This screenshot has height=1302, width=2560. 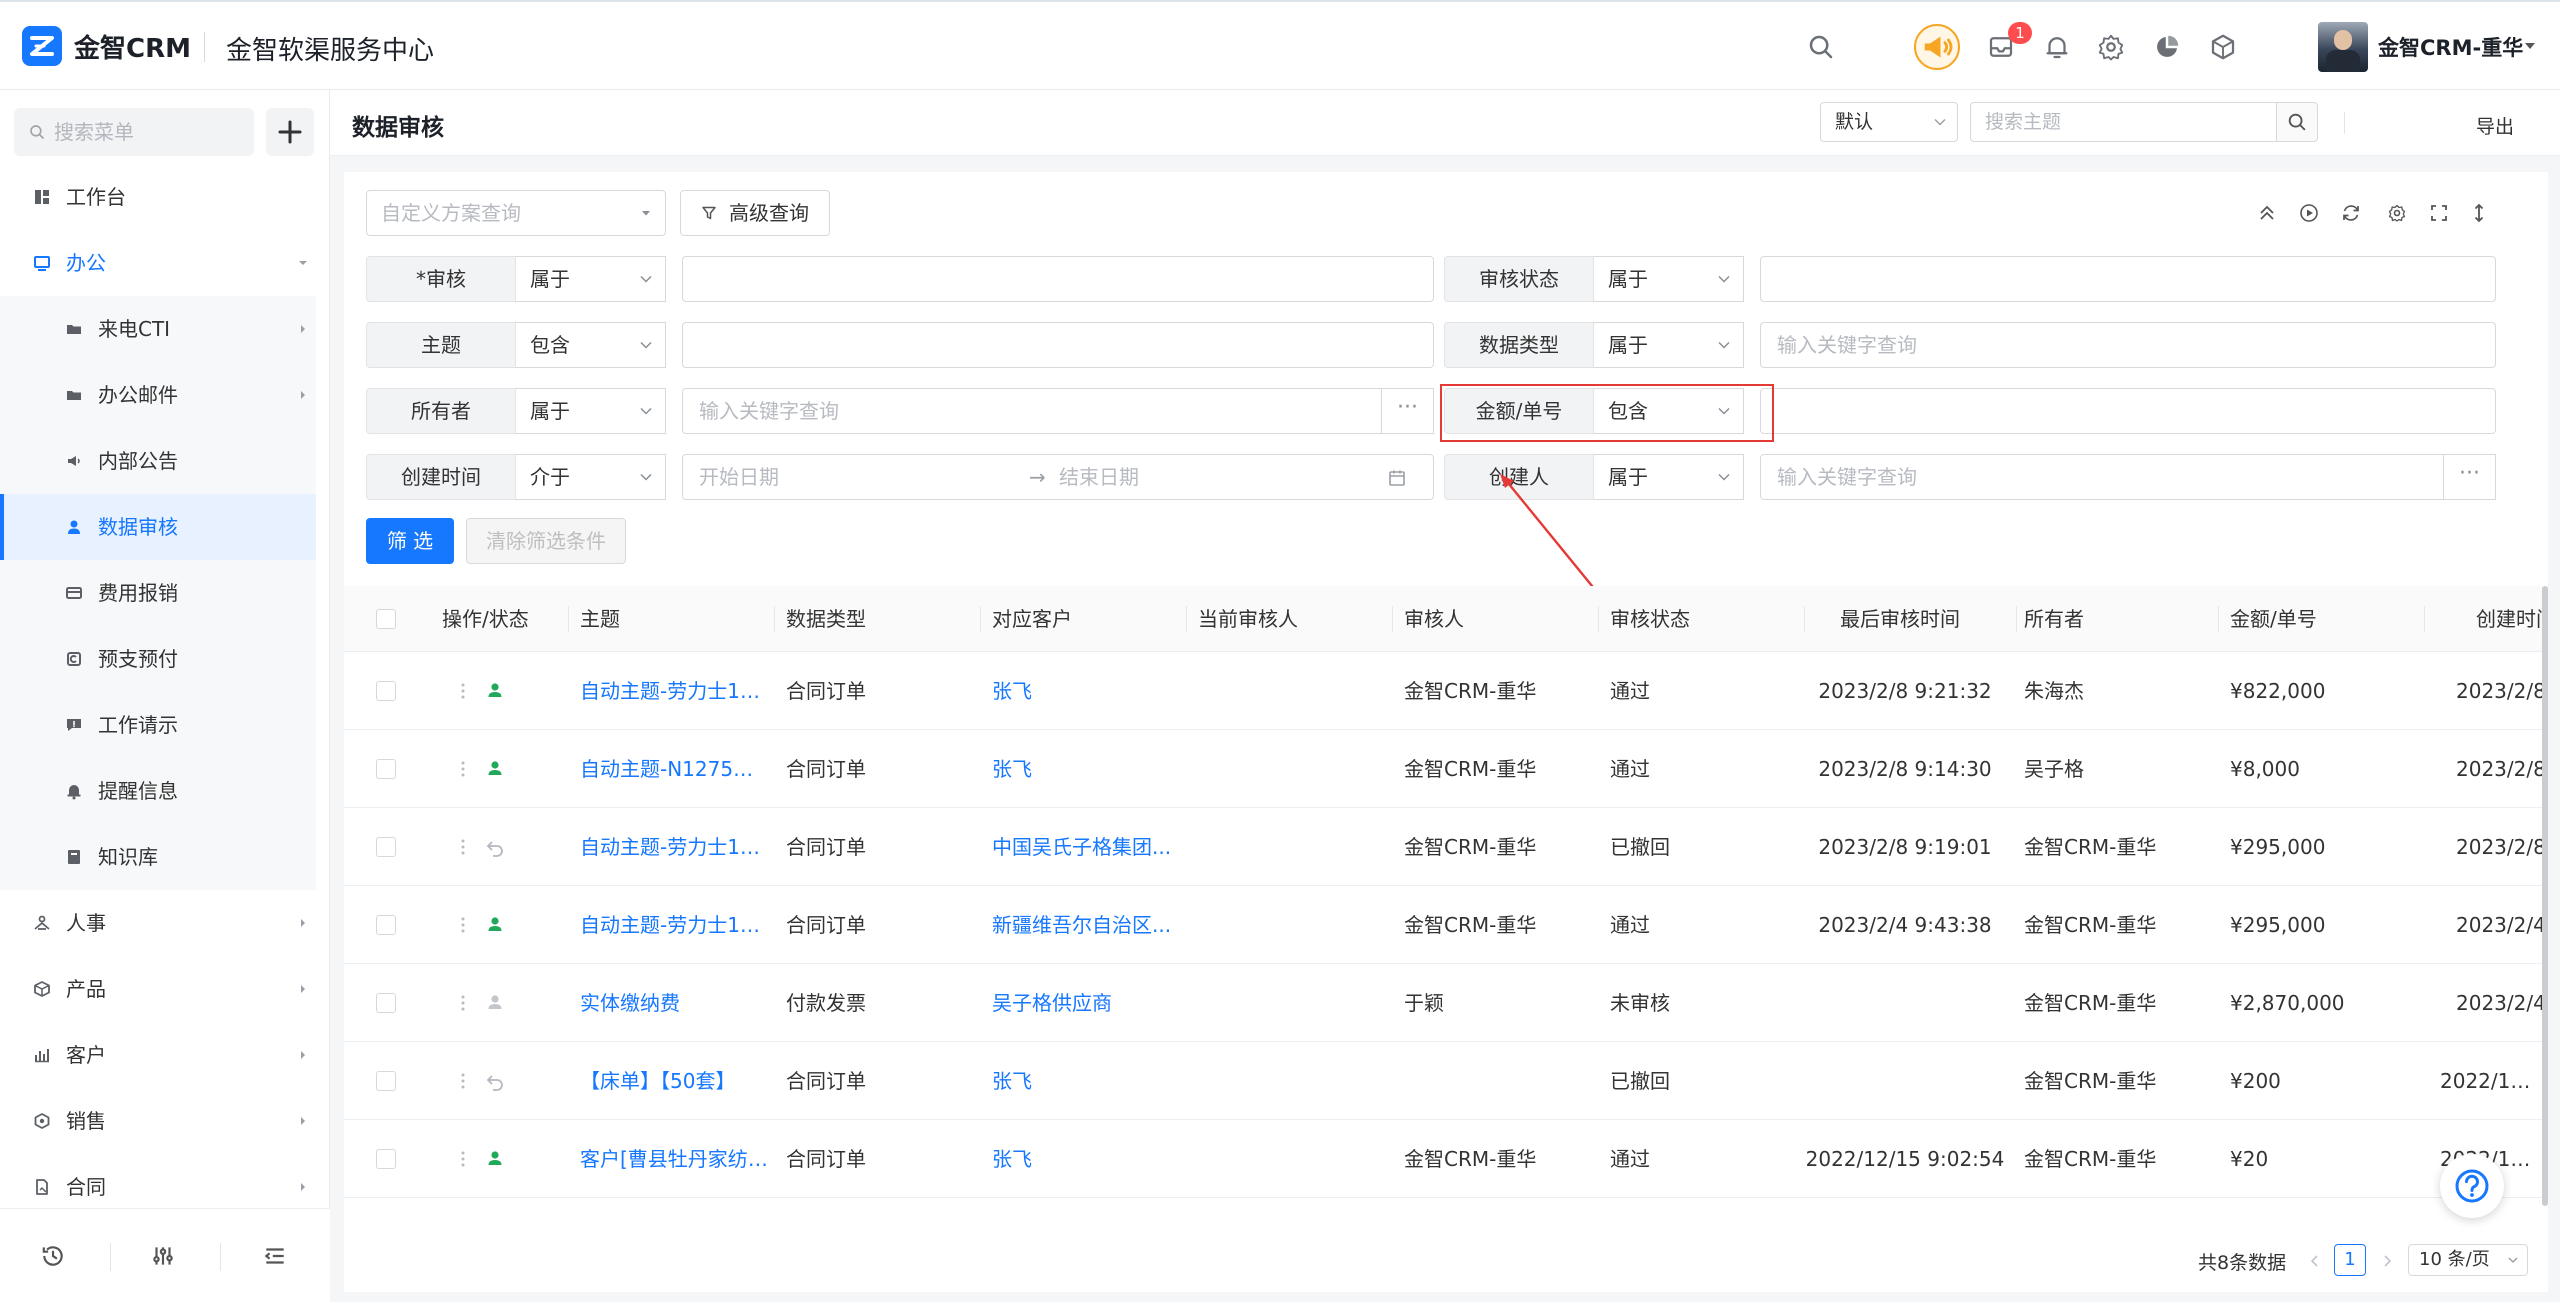 What do you see at coordinates (2479, 213) in the screenshot?
I see `row-height-icon` at bounding box center [2479, 213].